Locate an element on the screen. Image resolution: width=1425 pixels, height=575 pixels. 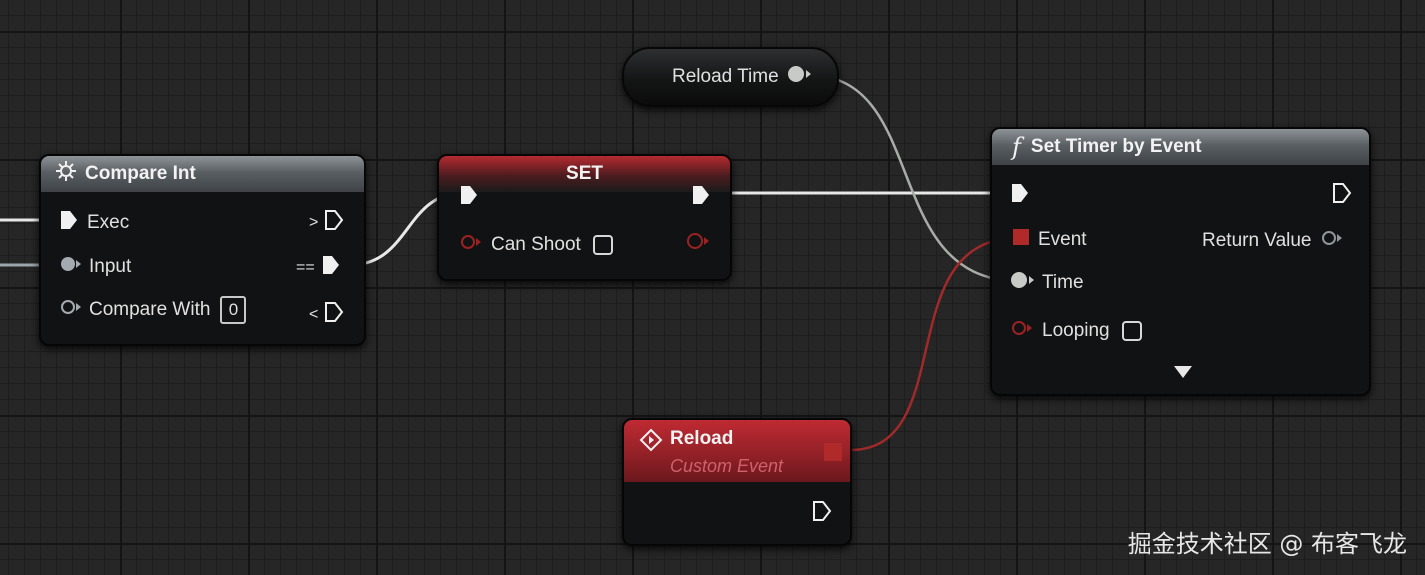
bool-out-pin-icon is located at coordinates (698, 244).